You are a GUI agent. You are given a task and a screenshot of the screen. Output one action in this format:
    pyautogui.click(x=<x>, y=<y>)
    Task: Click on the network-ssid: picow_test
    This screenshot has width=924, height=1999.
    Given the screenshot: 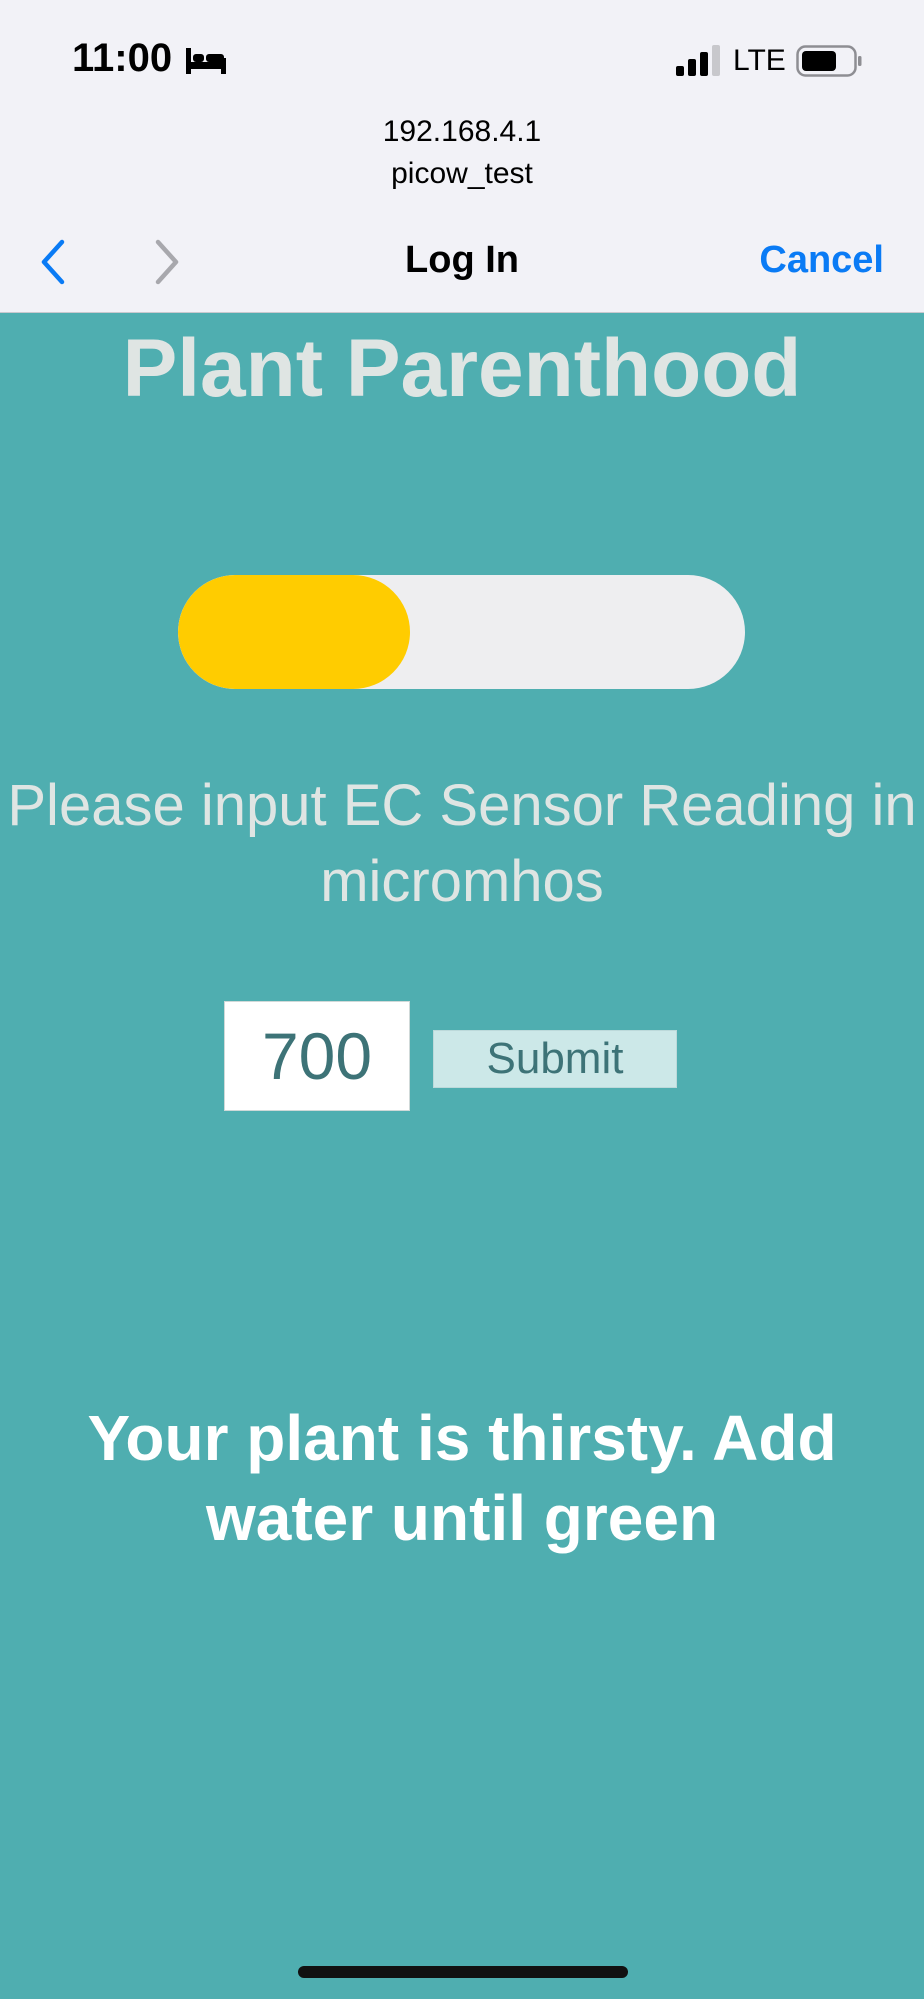 What is the action you would take?
    pyautogui.click(x=462, y=173)
    